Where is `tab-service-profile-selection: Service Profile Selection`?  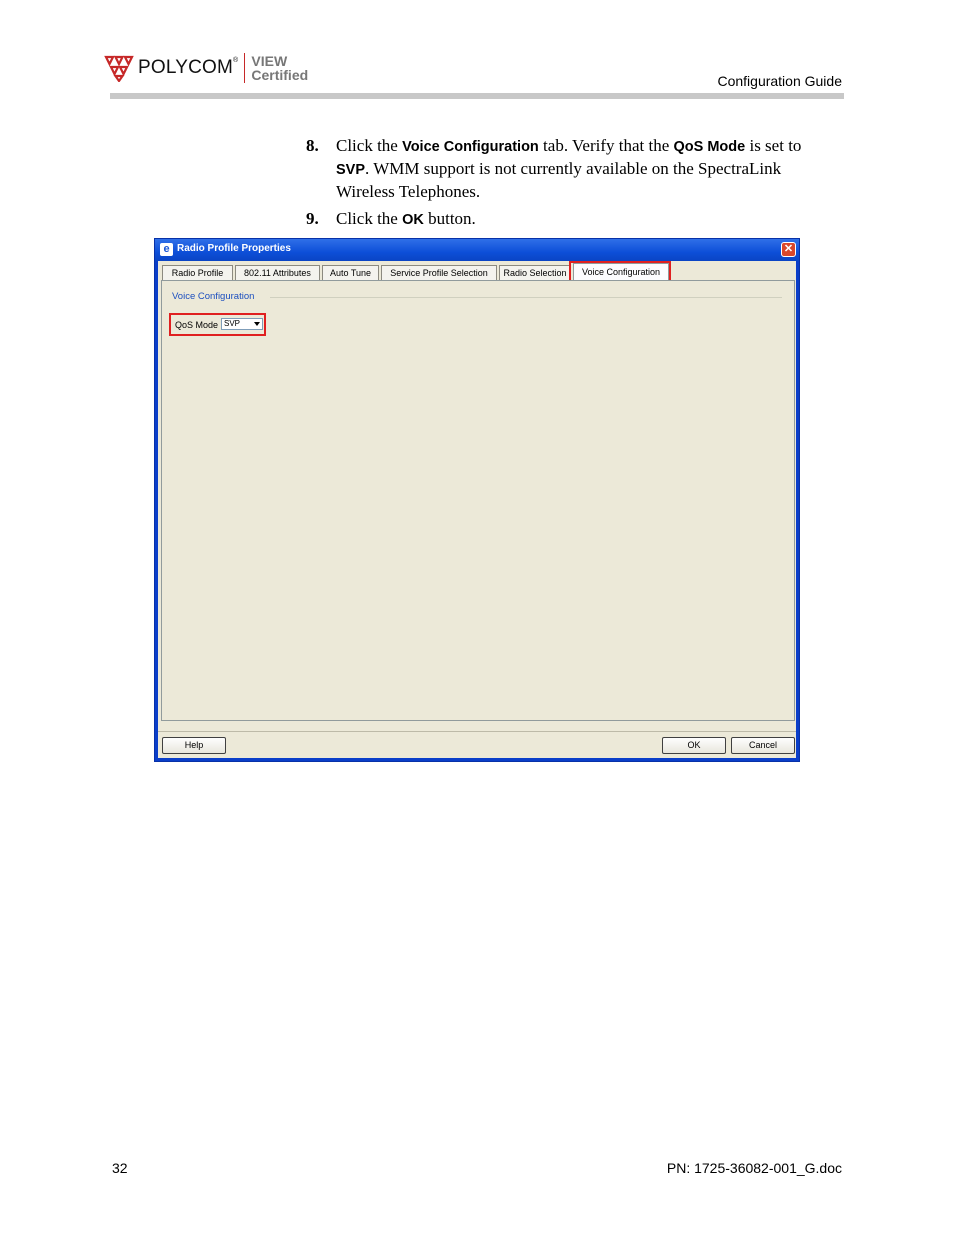 tab-service-profile-selection: Service Profile Selection is located at coordinates (439, 272).